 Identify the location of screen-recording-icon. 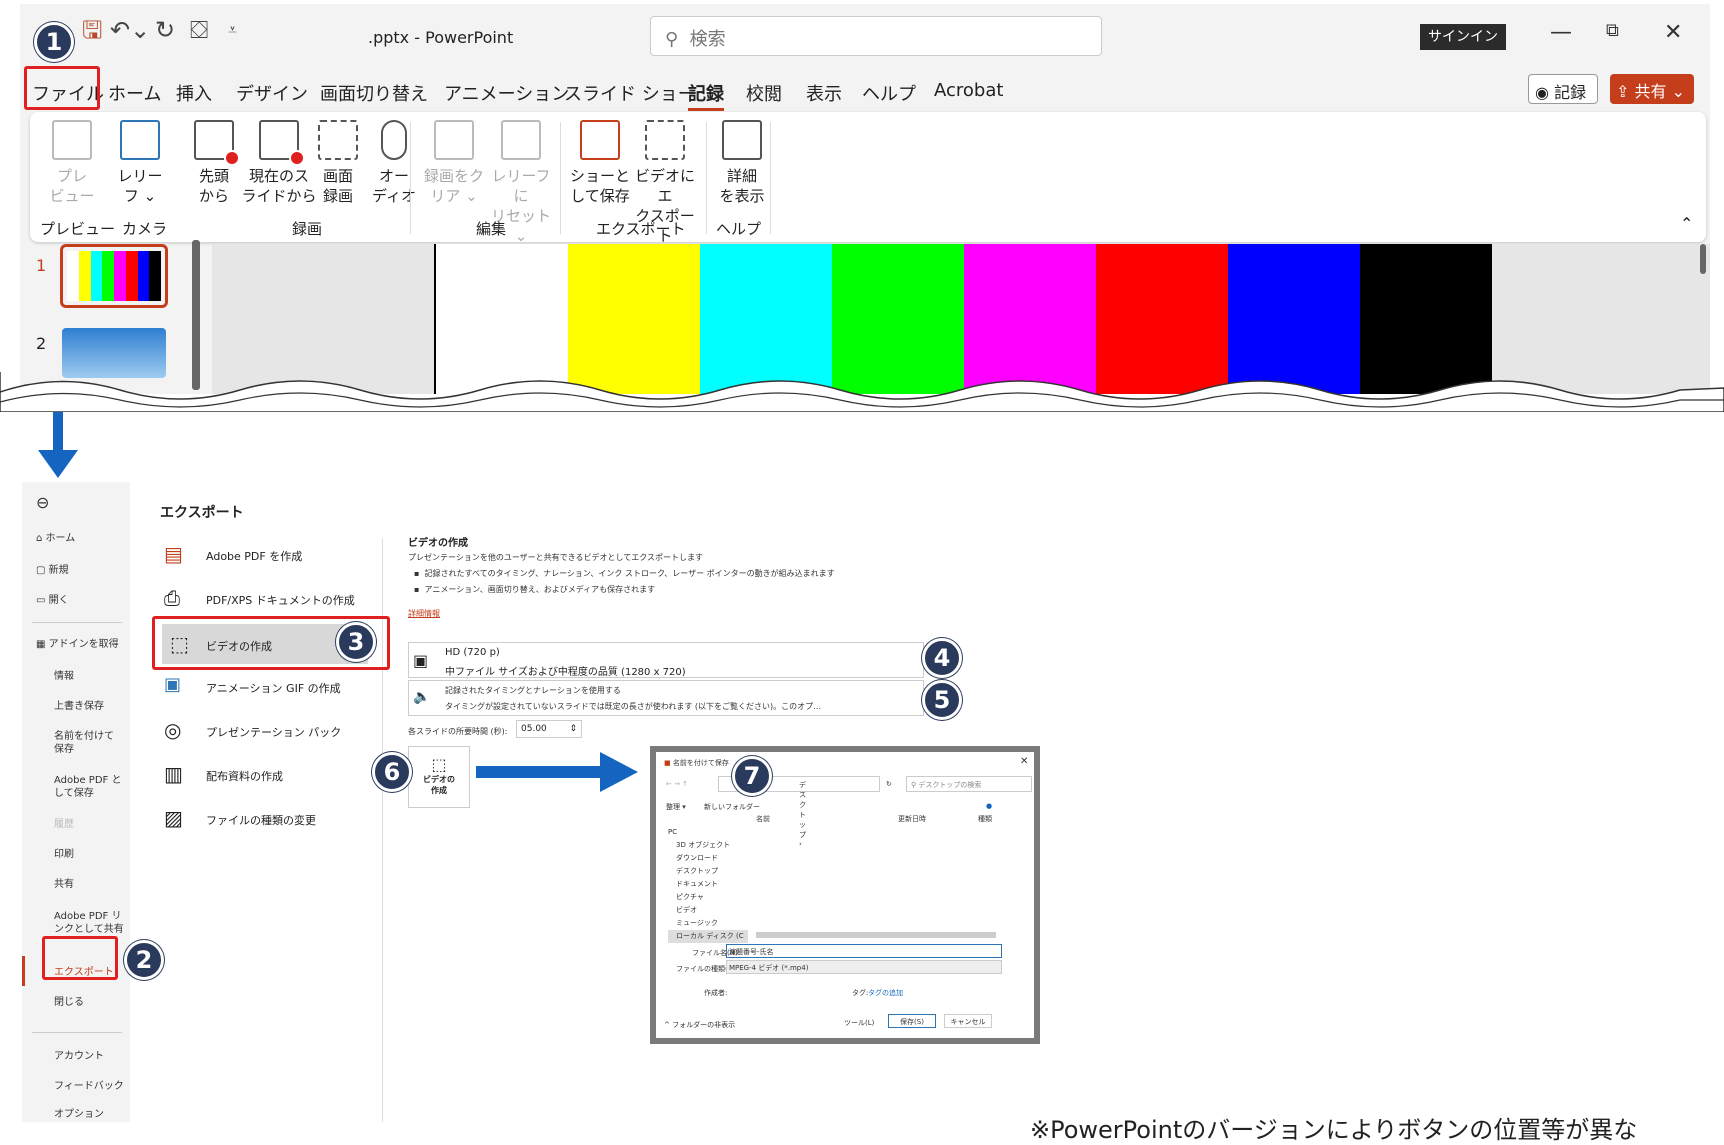
(338, 140).